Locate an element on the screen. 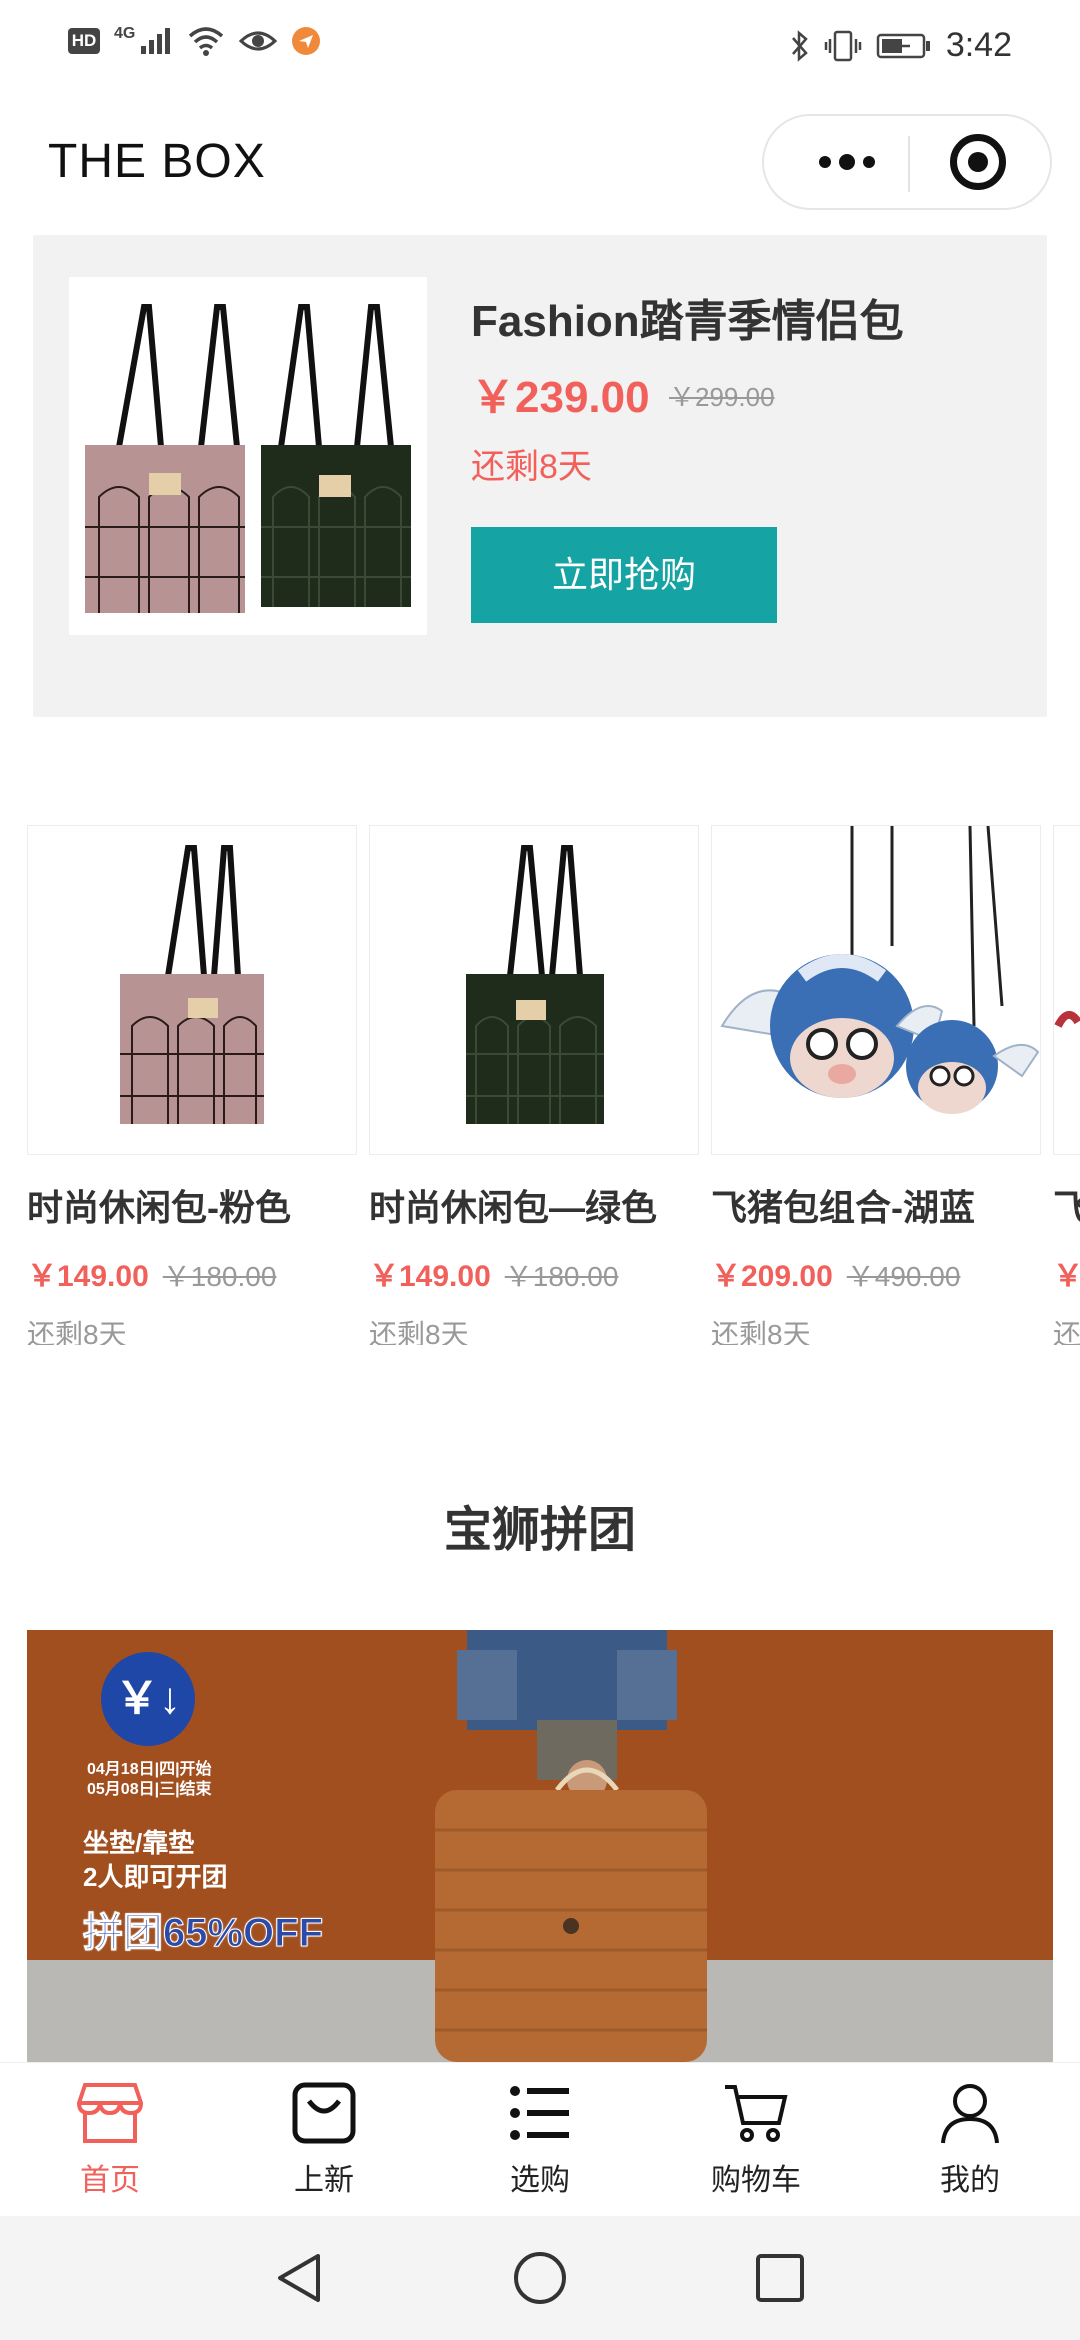 The height and width of the screenshot is (2340, 1080). price-drop-icon: ￥↓ is located at coordinates (148, 1699).